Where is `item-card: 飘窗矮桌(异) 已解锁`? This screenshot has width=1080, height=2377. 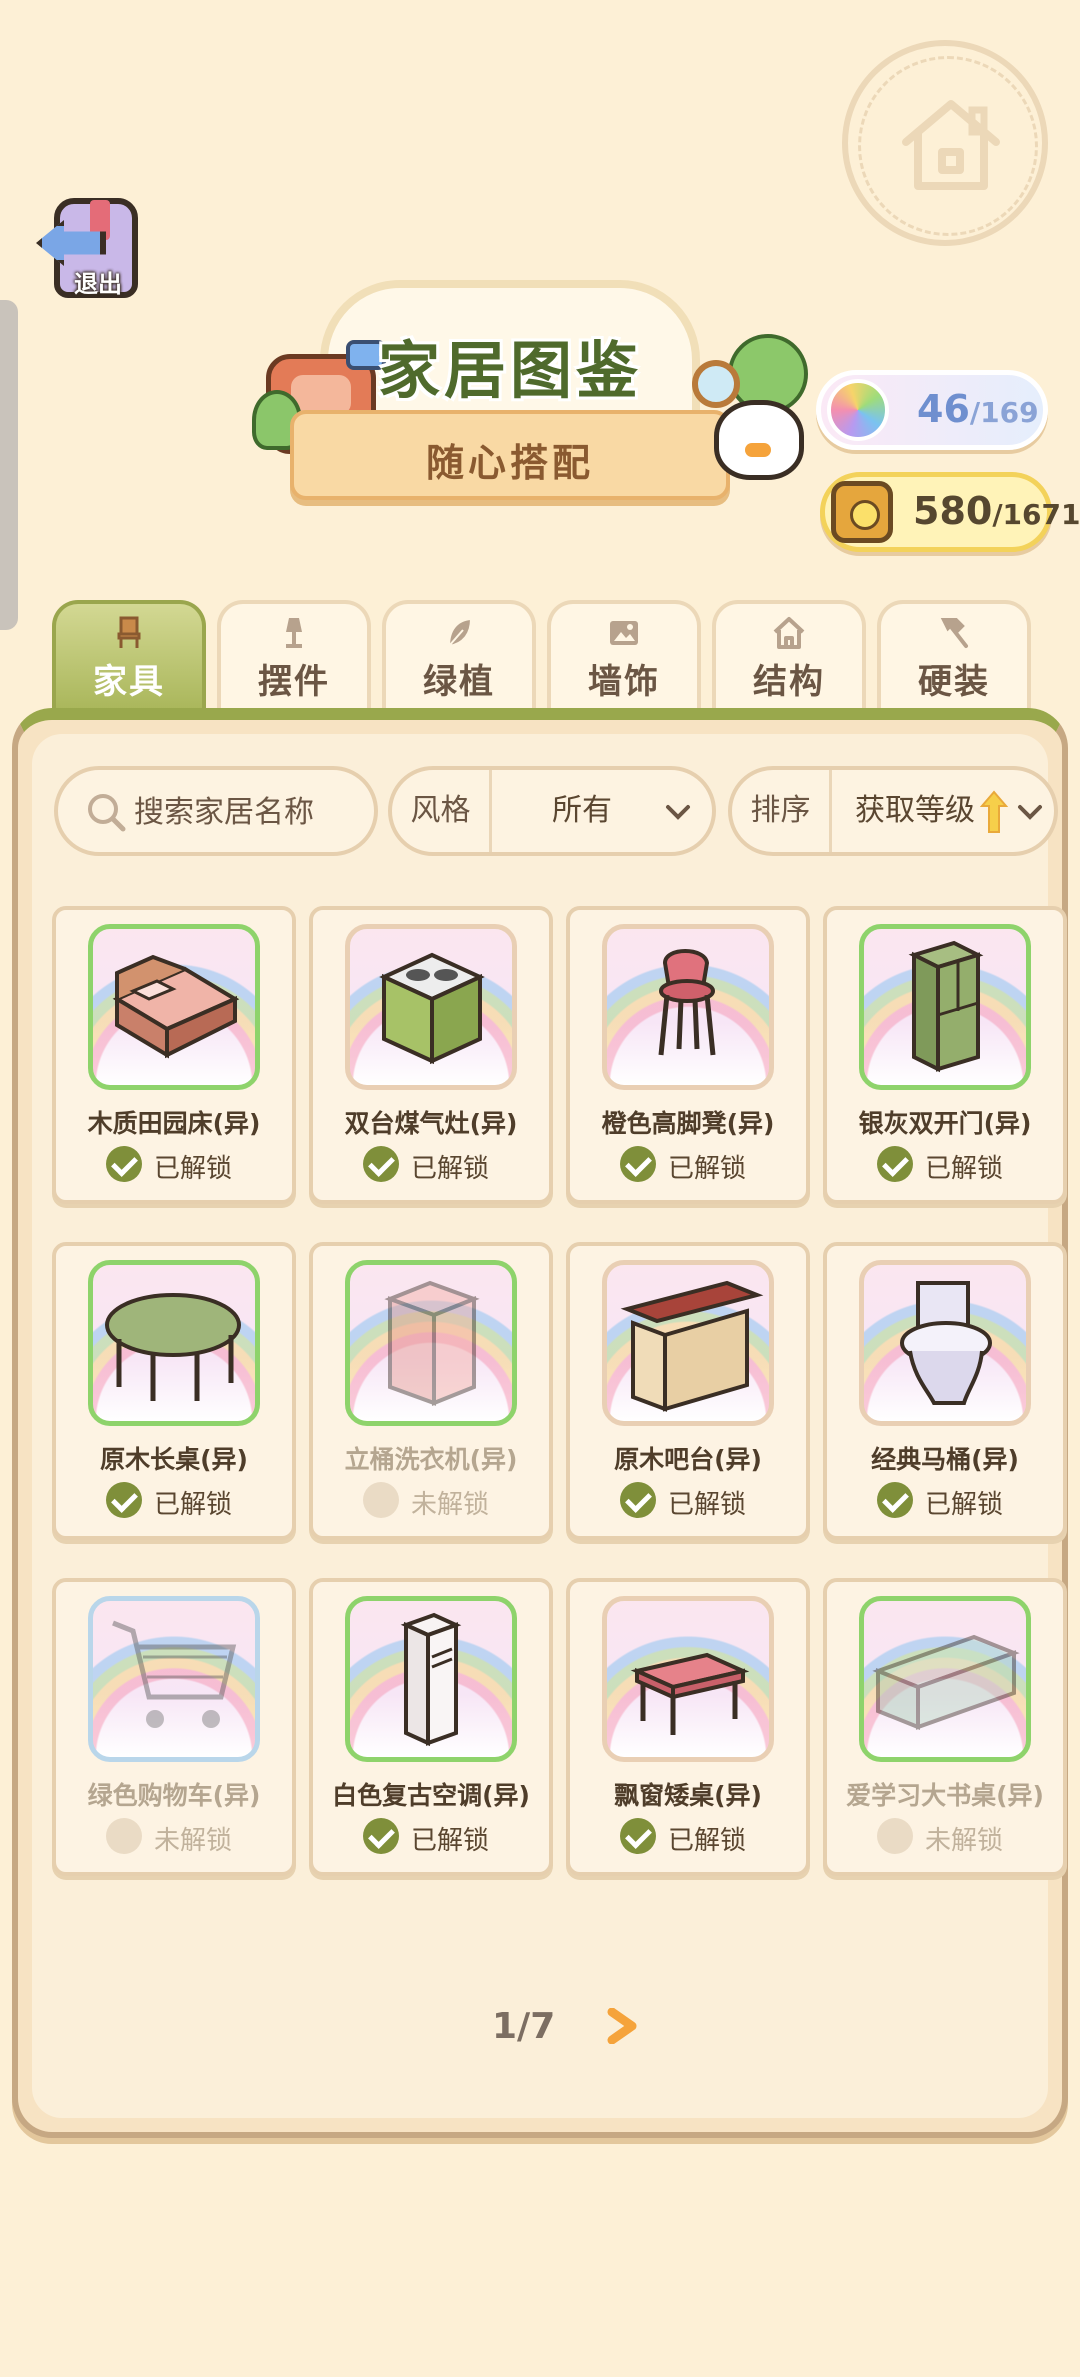 item-card: 飘窗矮桌(异) 已解锁 is located at coordinates (688, 1727).